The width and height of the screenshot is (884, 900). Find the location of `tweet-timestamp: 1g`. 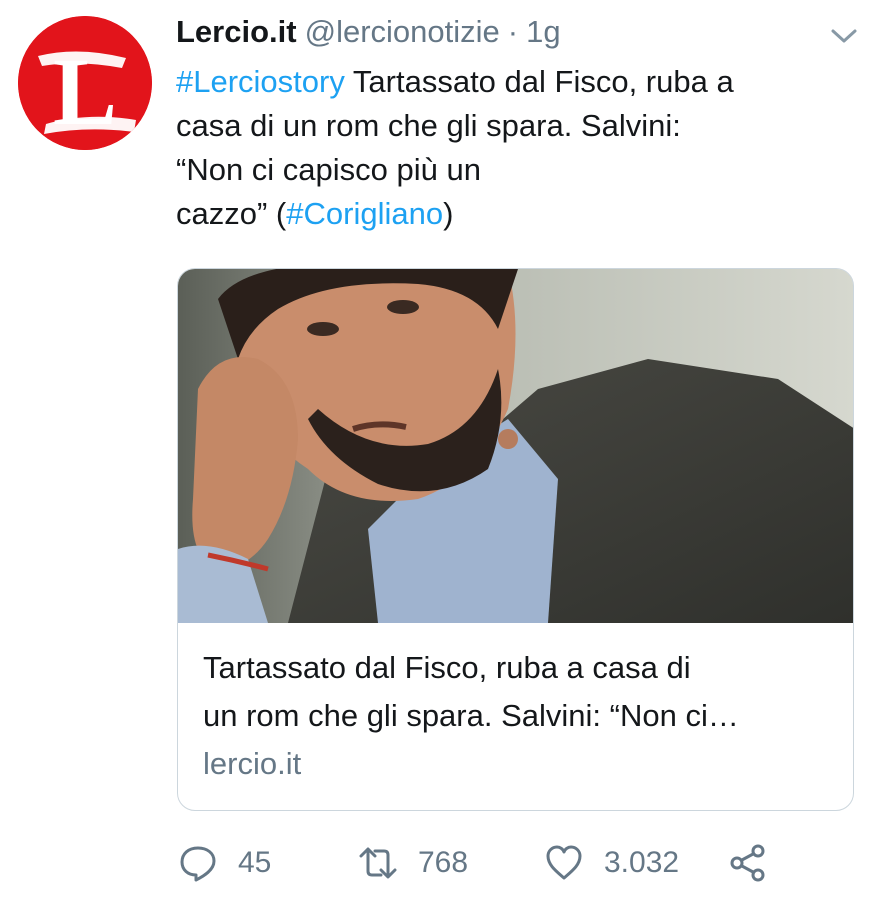

tweet-timestamp: 1g is located at coordinates (543, 32).